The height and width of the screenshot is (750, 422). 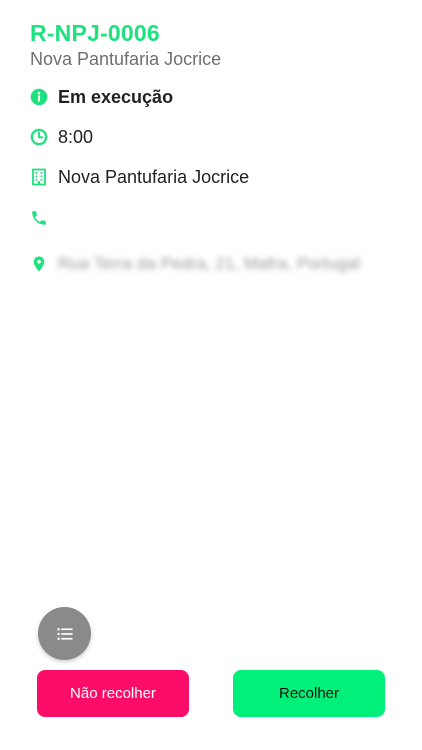 I want to click on info-icon, so click(x=39, y=97).